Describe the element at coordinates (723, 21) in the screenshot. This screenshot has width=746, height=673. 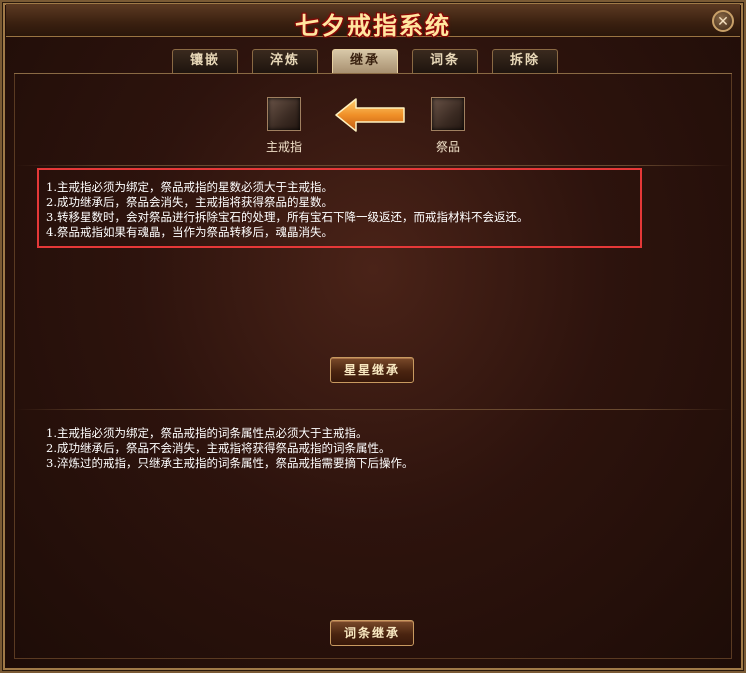
I see `close-icon: ✕` at that location.